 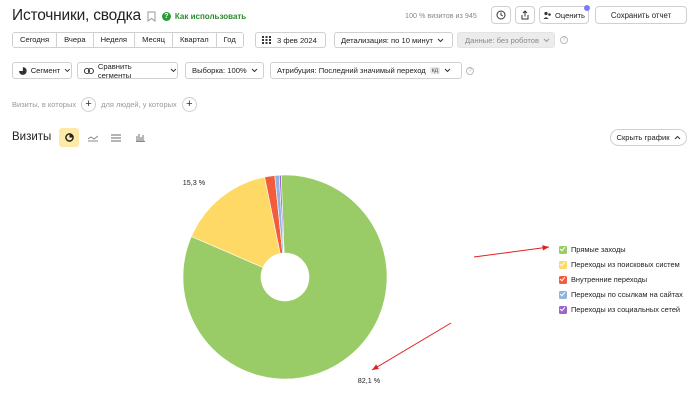 I want to click on viz-pie-button, so click(x=69, y=137).